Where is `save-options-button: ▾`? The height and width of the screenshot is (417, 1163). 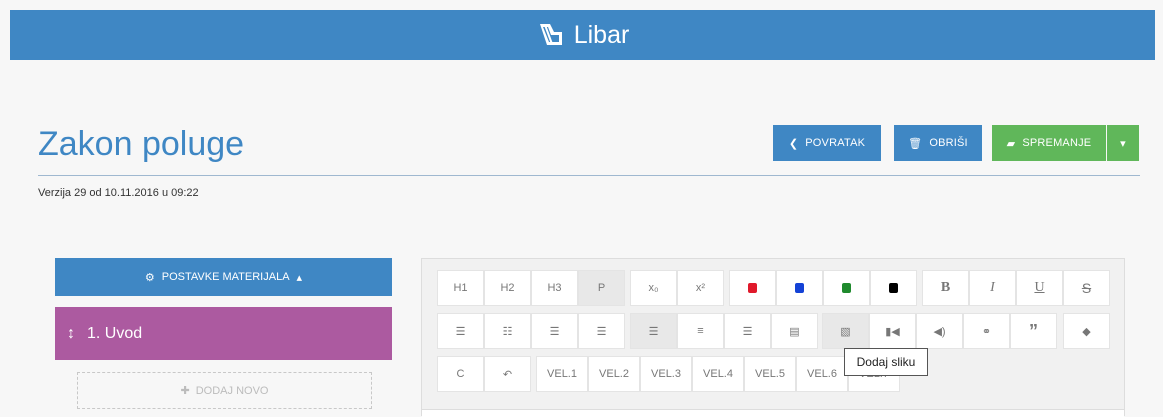
save-options-button: ▾ is located at coordinates (1123, 143).